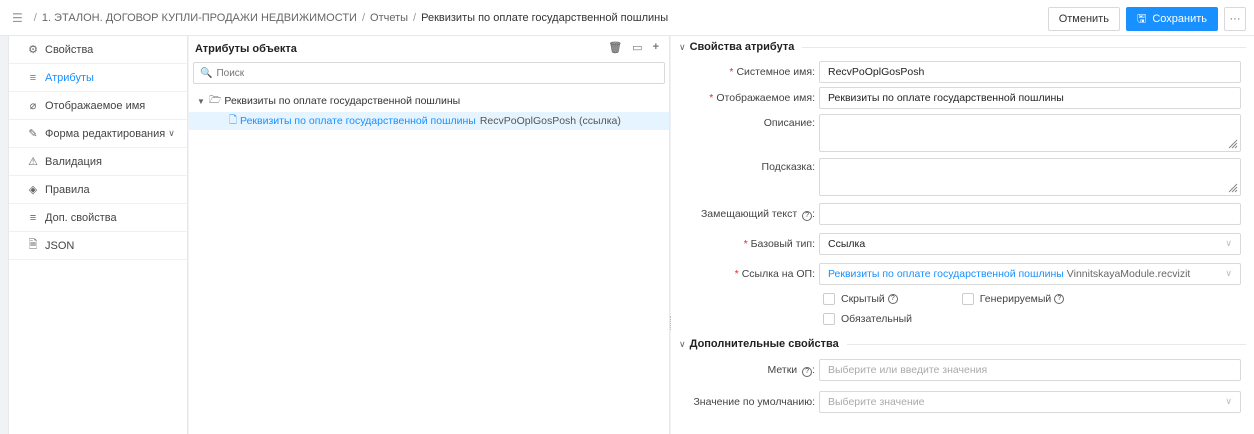 Image resolution: width=1254 pixels, height=434 pixels. I want to click on divider, so click(1024, 47).